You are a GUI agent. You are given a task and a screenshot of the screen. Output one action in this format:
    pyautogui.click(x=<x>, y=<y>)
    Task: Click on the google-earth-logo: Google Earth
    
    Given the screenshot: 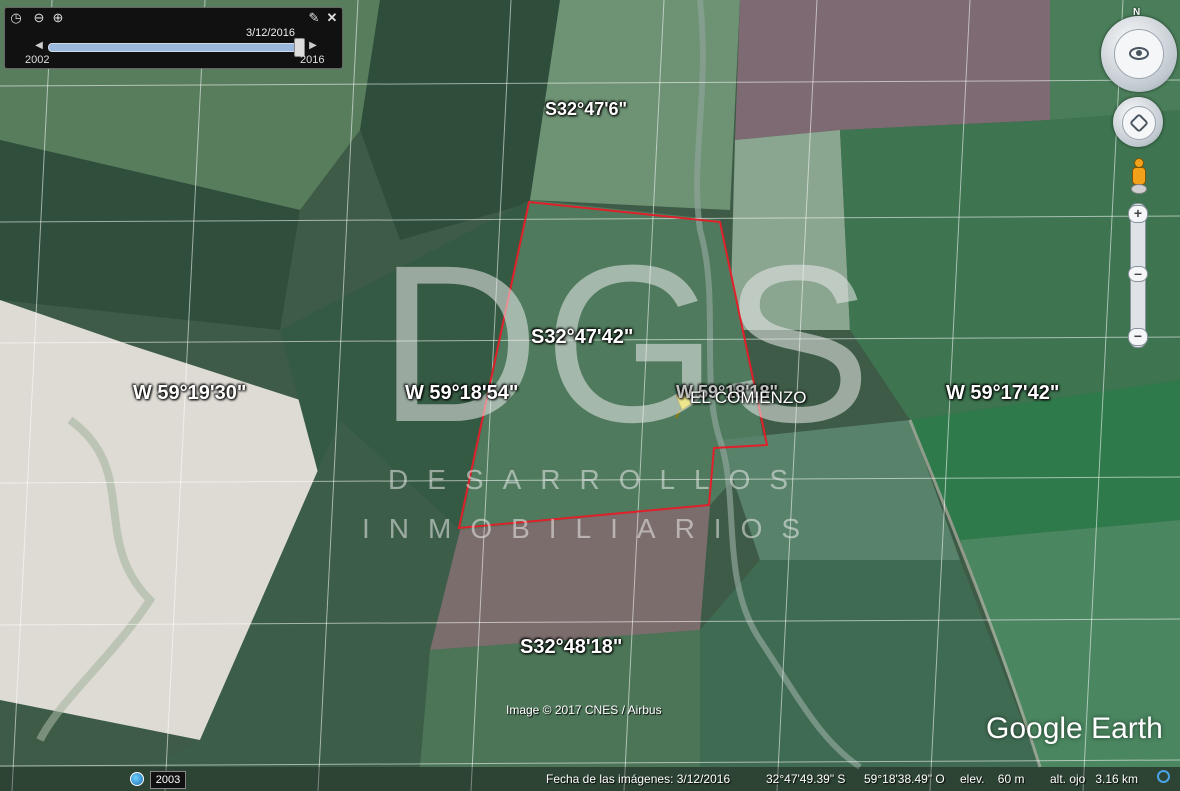 What is the action you would take?
    pyautogui.click(x=1074, y=728)
    